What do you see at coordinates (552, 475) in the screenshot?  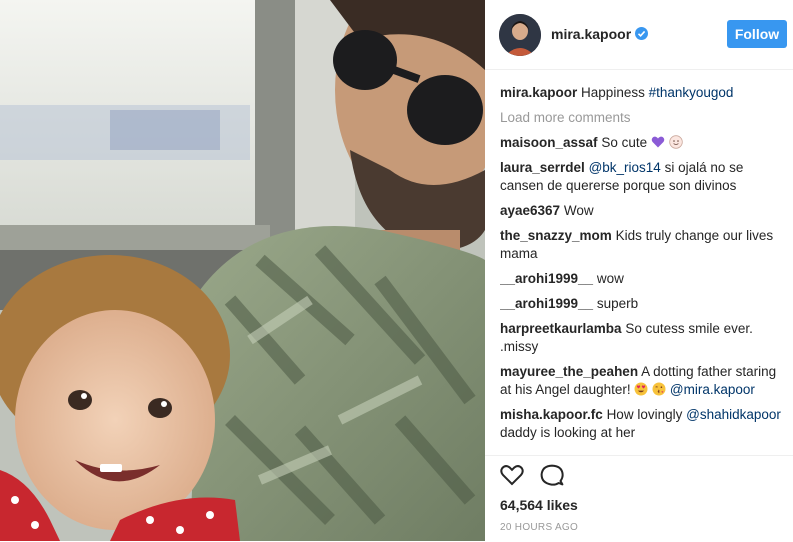 I see `comment-bubble-icon` at bounding box center [552, 475].